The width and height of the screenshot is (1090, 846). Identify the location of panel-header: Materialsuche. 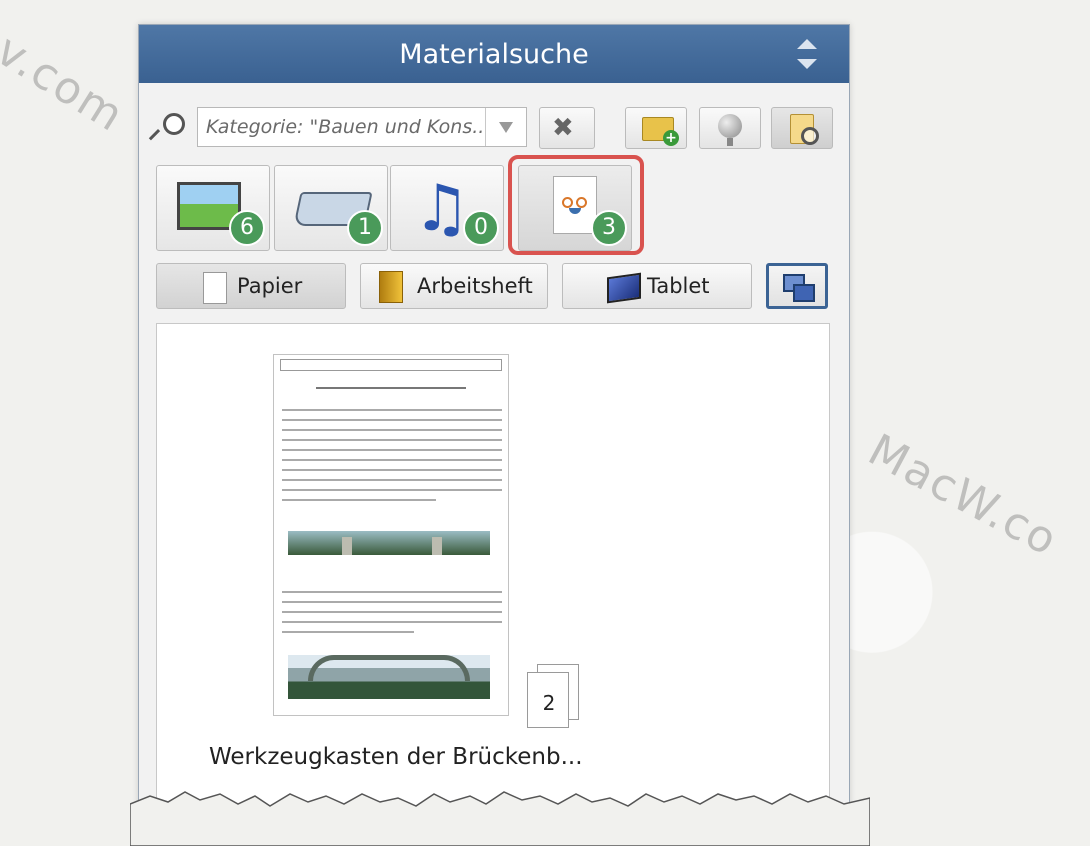
(494, 54).